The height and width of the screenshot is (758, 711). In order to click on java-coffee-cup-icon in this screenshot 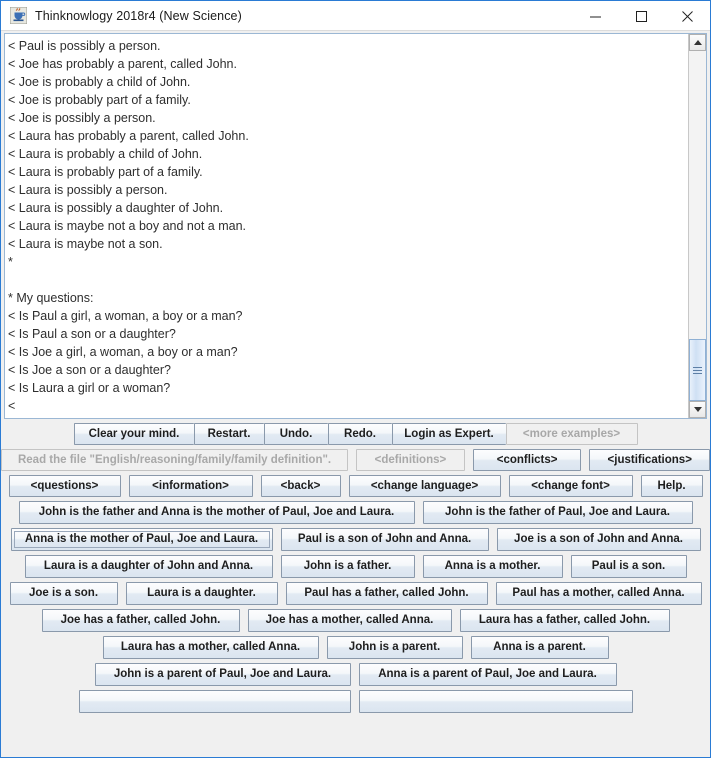, I will do `click(18, 15)`.